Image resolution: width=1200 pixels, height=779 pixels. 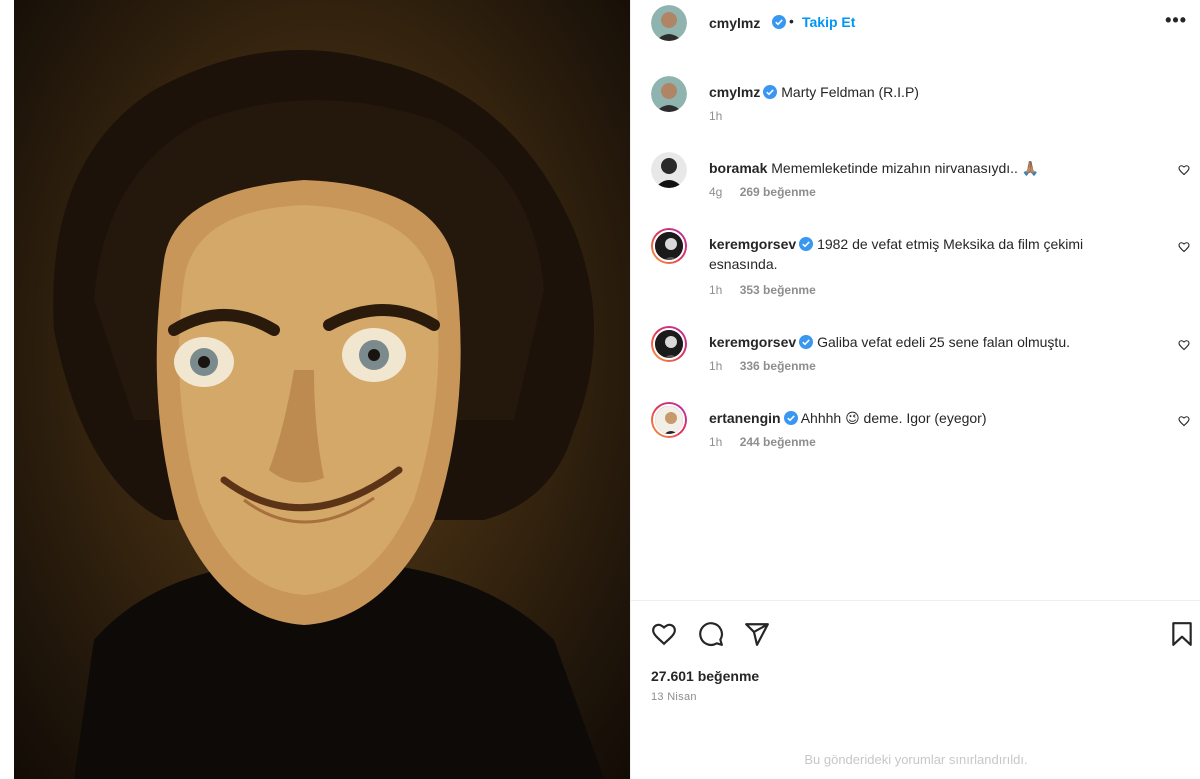 I want to click on left-gutter, so click(x=7, y=389).